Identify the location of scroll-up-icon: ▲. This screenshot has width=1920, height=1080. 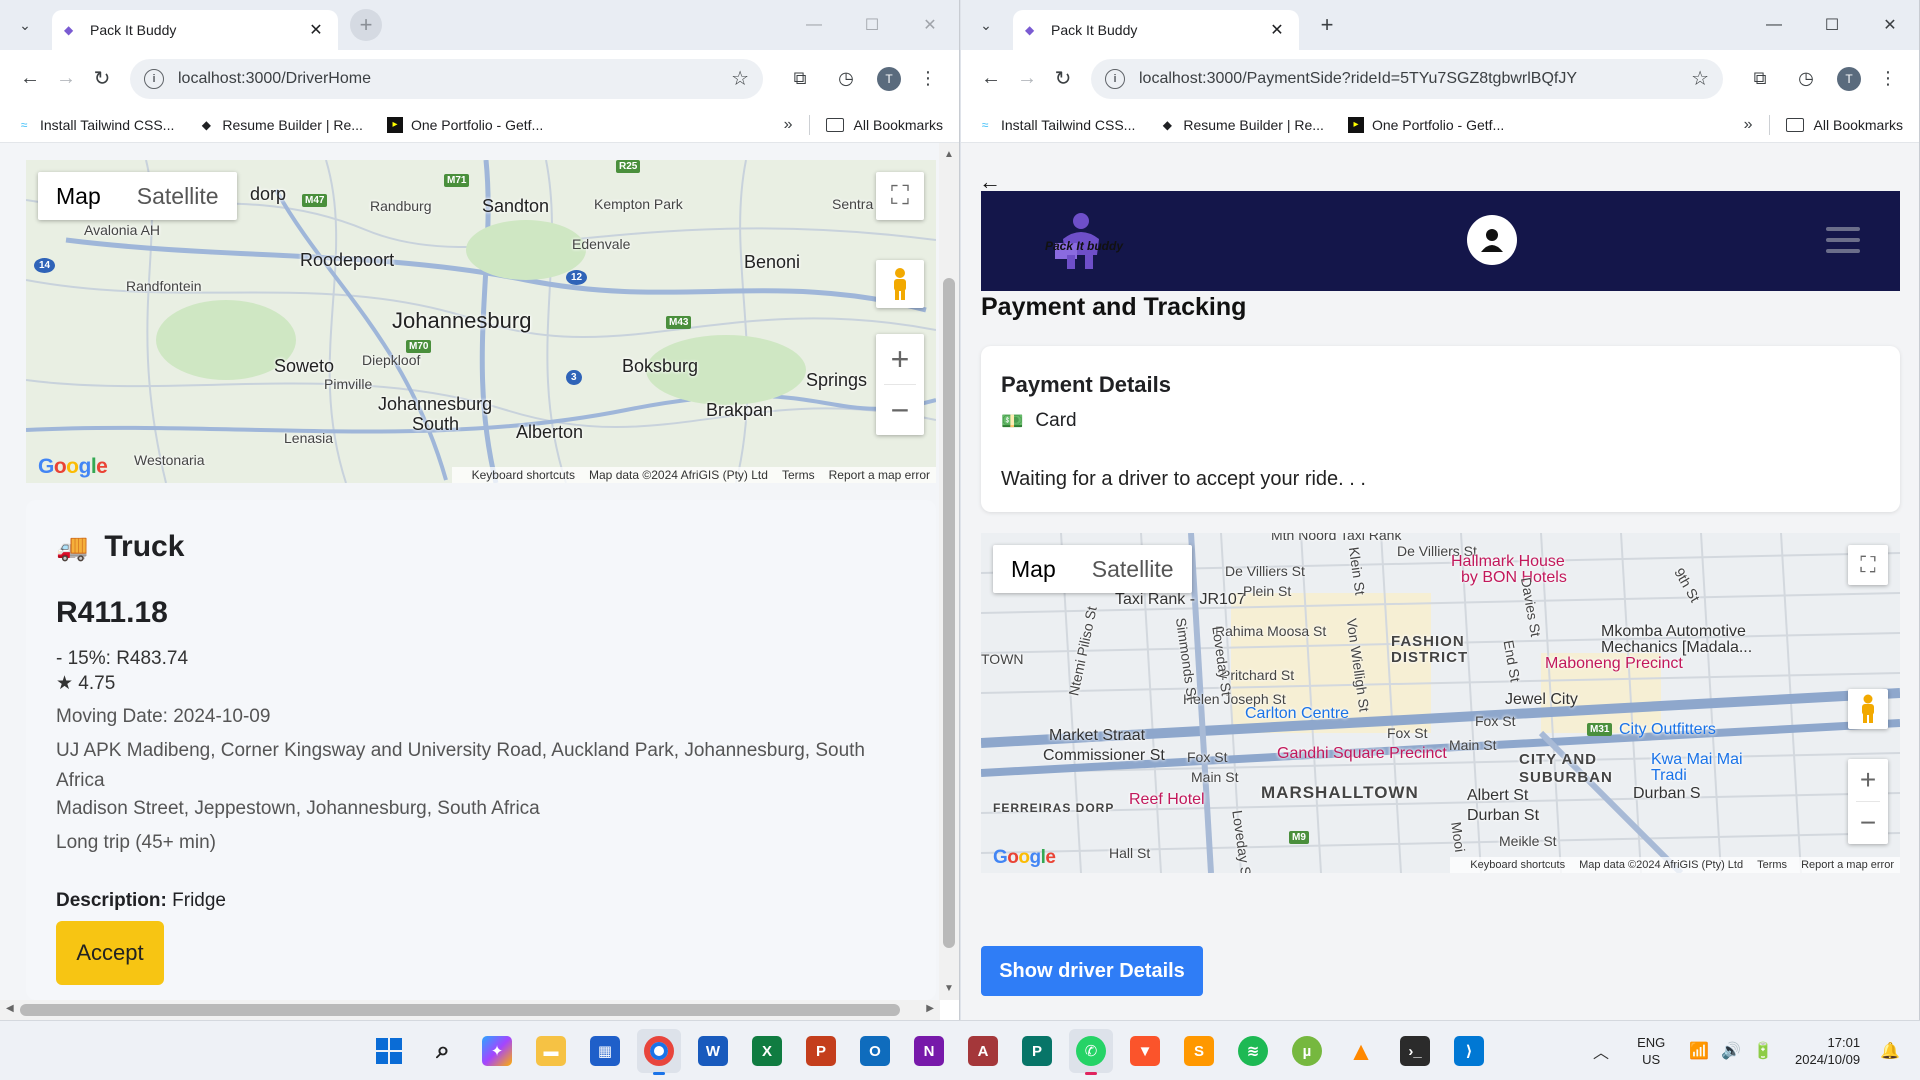
(949, 154).